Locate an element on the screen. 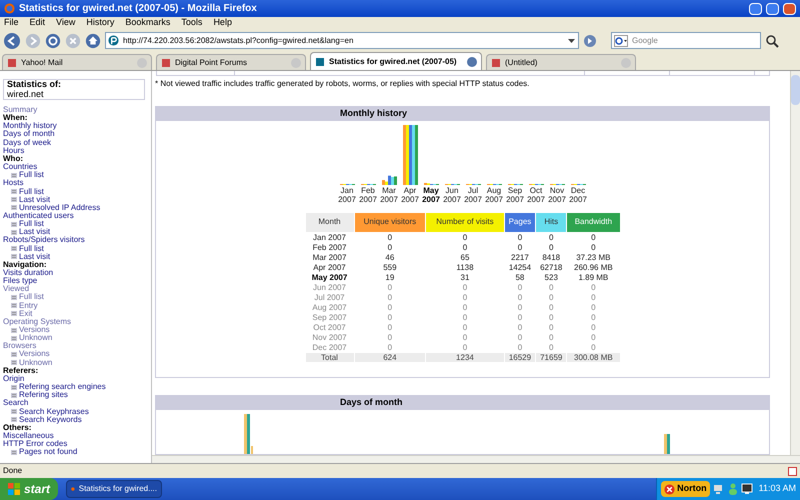 The width and height of the screenshot is (800, 500). sidebar-sublink: Search Keywords is located at coordinates (50, 420).